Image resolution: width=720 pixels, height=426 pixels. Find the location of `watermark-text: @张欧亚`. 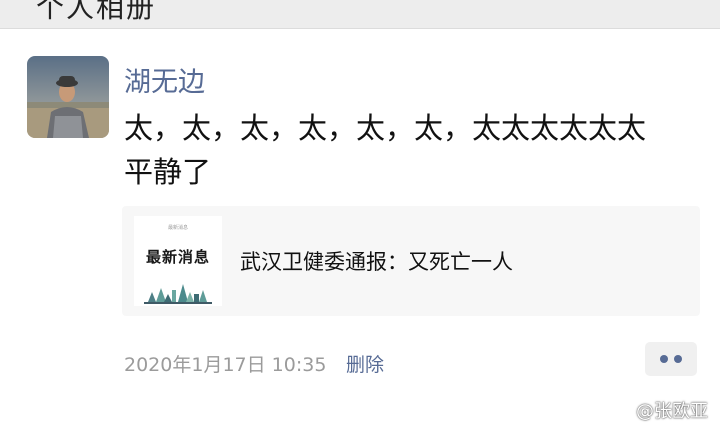

watermark-text: @张欧亚 is located at coordinates (672, 411).